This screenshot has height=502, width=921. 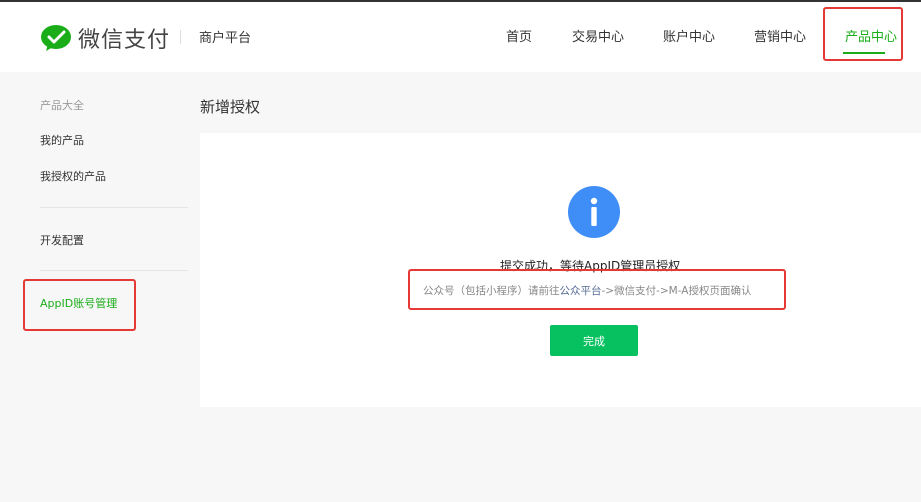 I want to click on brand-name: 微信支付, so click(x=124, y=40).